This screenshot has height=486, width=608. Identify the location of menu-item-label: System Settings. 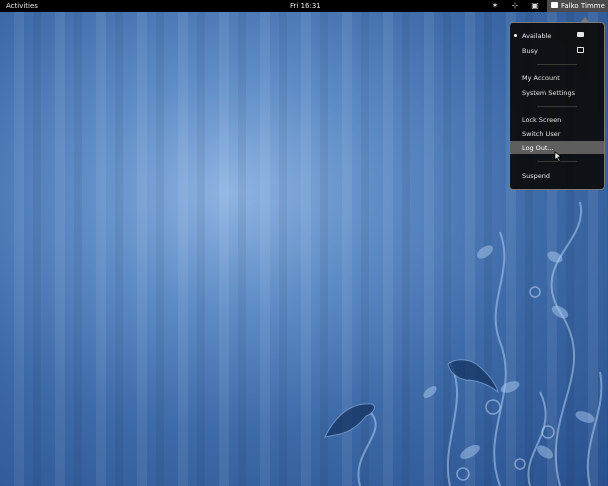
(548, 93).